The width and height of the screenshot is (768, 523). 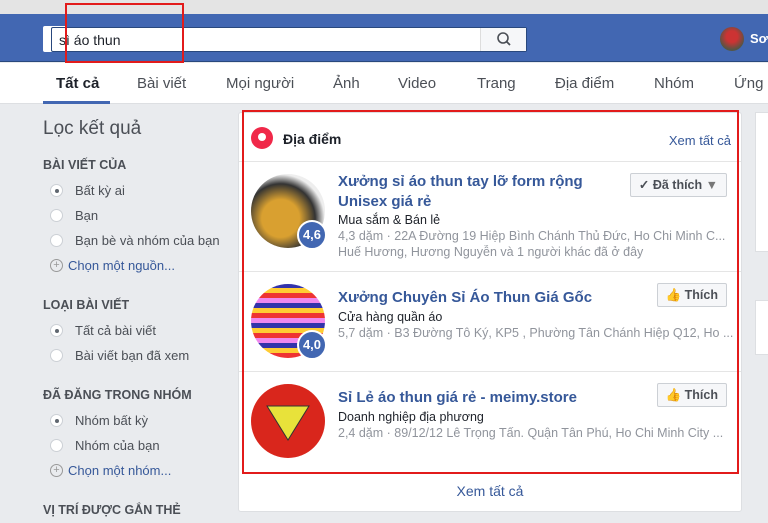 I want to click on filter-option: Bài viết bạn đã xem, so click(x=140, y=355).